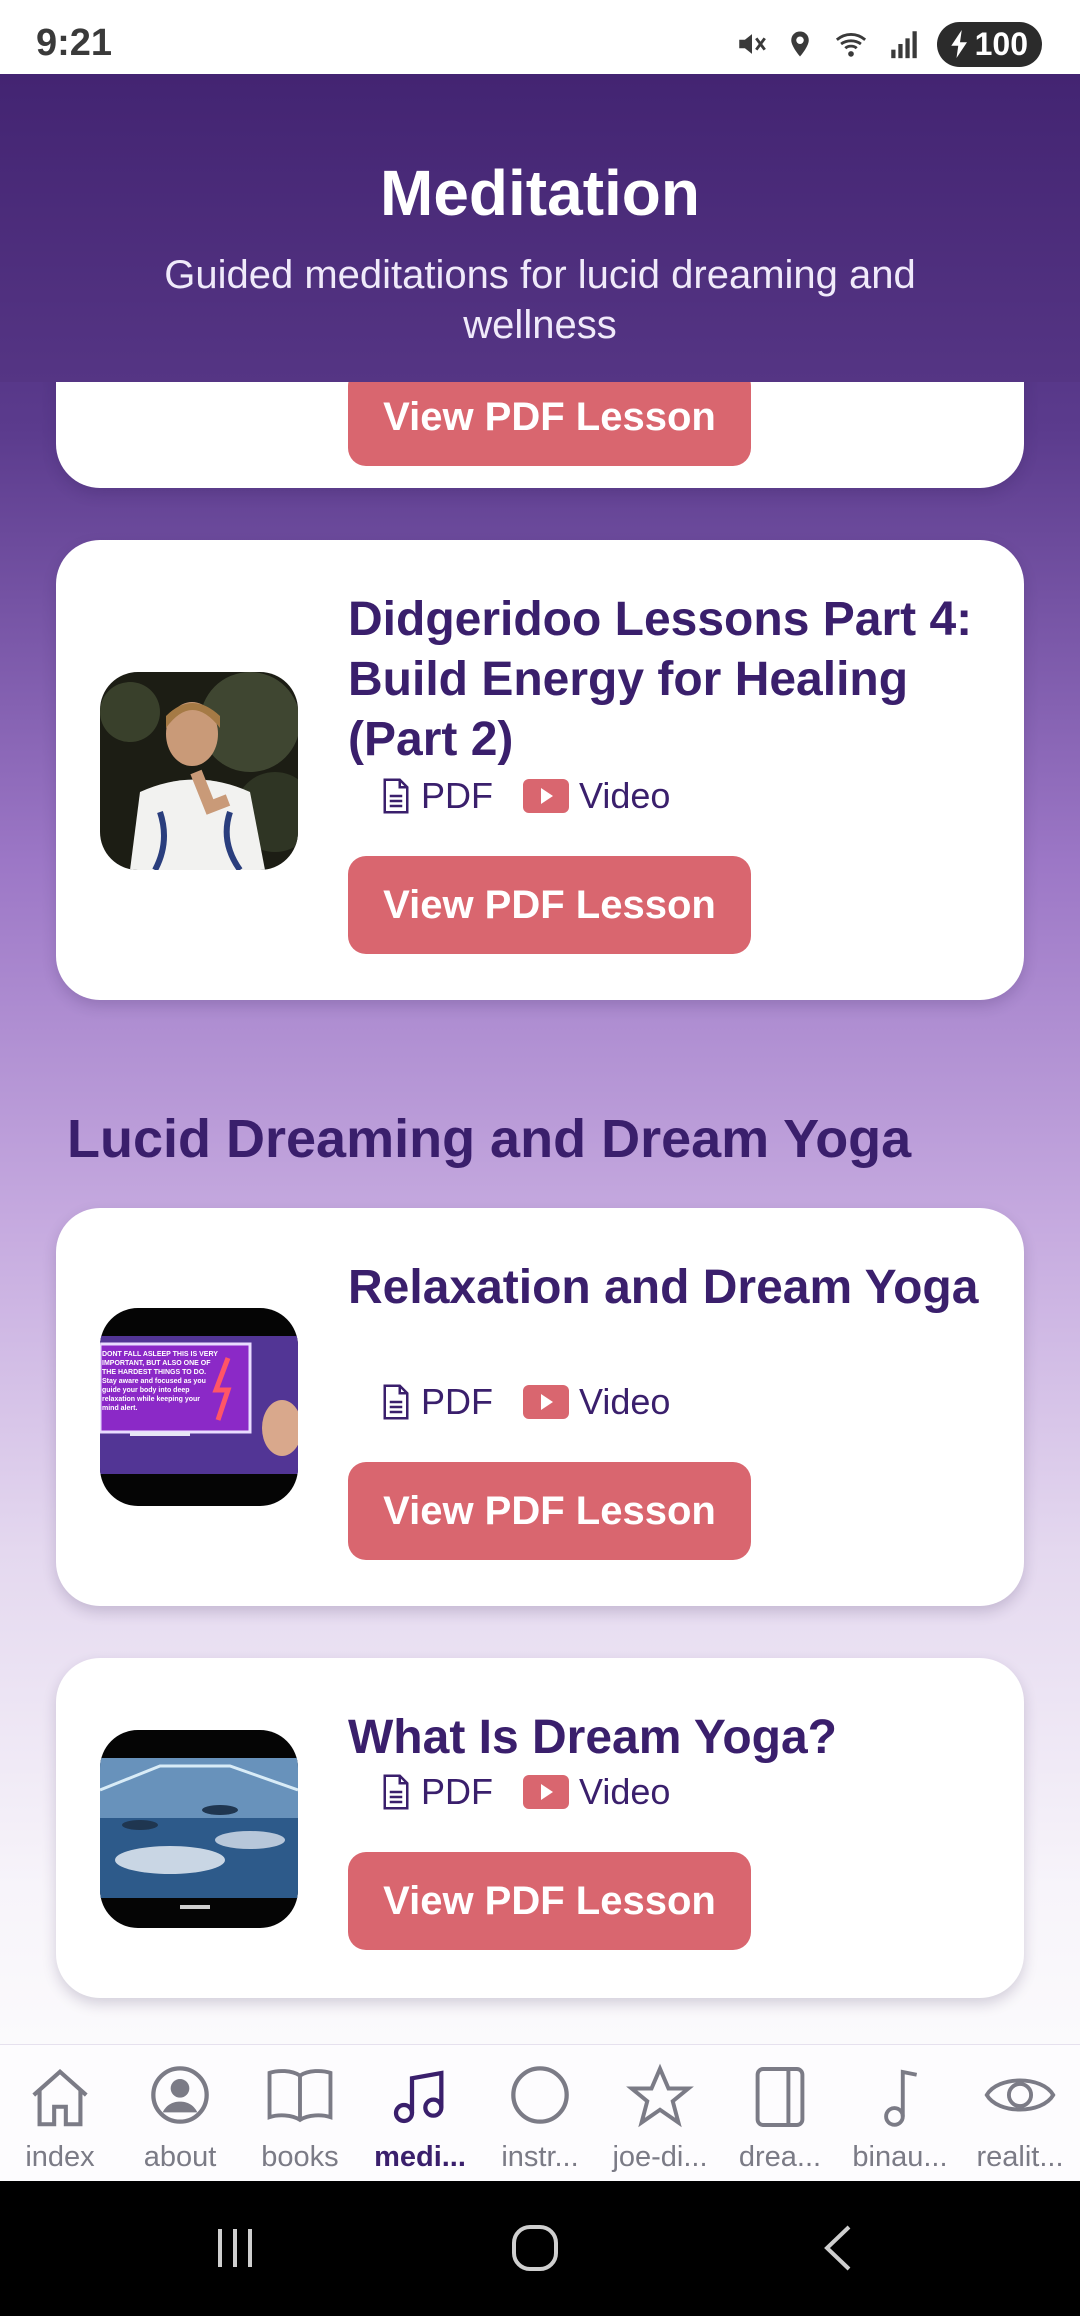 The width and height of the screenshot is (1080, 2316). I want to click on back-icon, so click(840, 2248).